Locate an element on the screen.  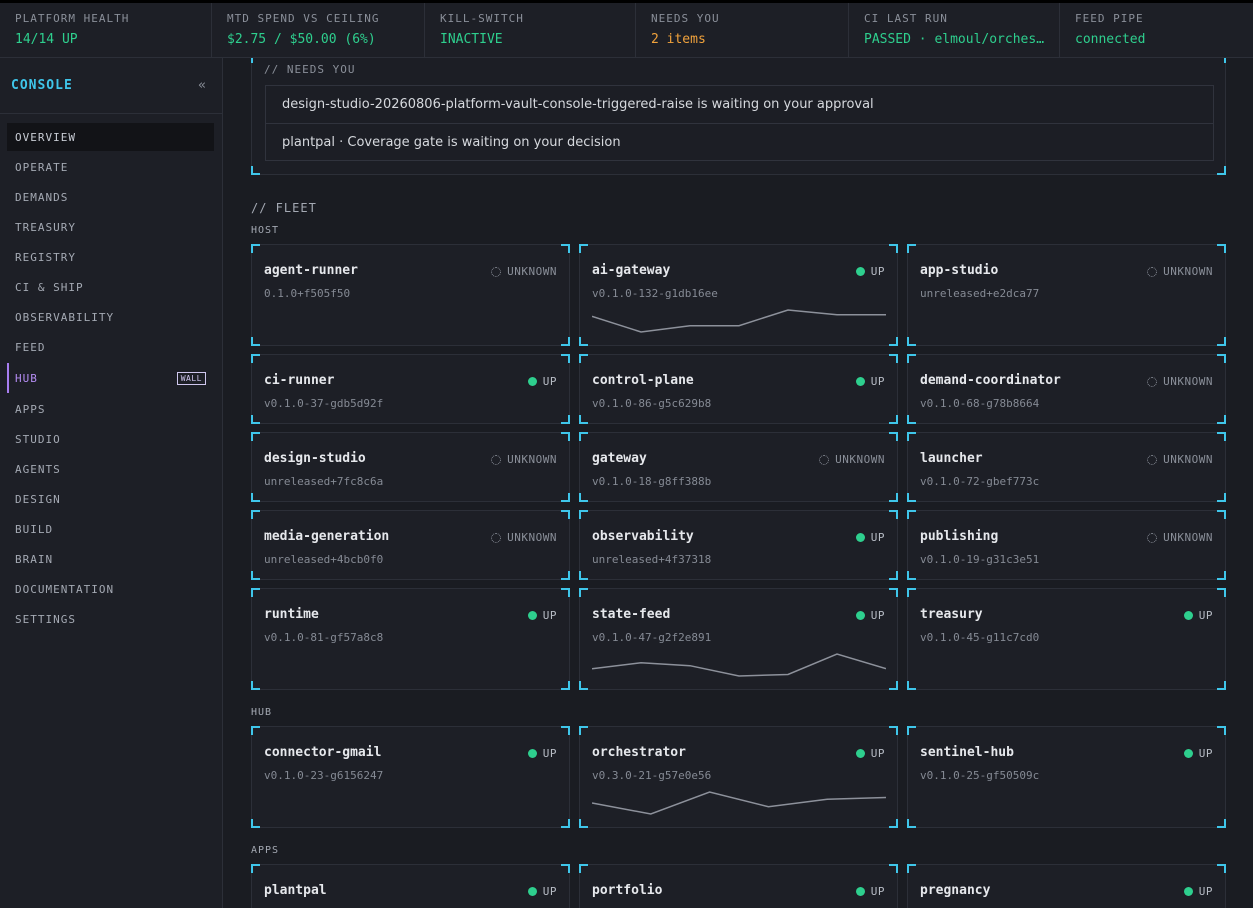
console-brand: CONSOLE is located at coordinates (42, 85).